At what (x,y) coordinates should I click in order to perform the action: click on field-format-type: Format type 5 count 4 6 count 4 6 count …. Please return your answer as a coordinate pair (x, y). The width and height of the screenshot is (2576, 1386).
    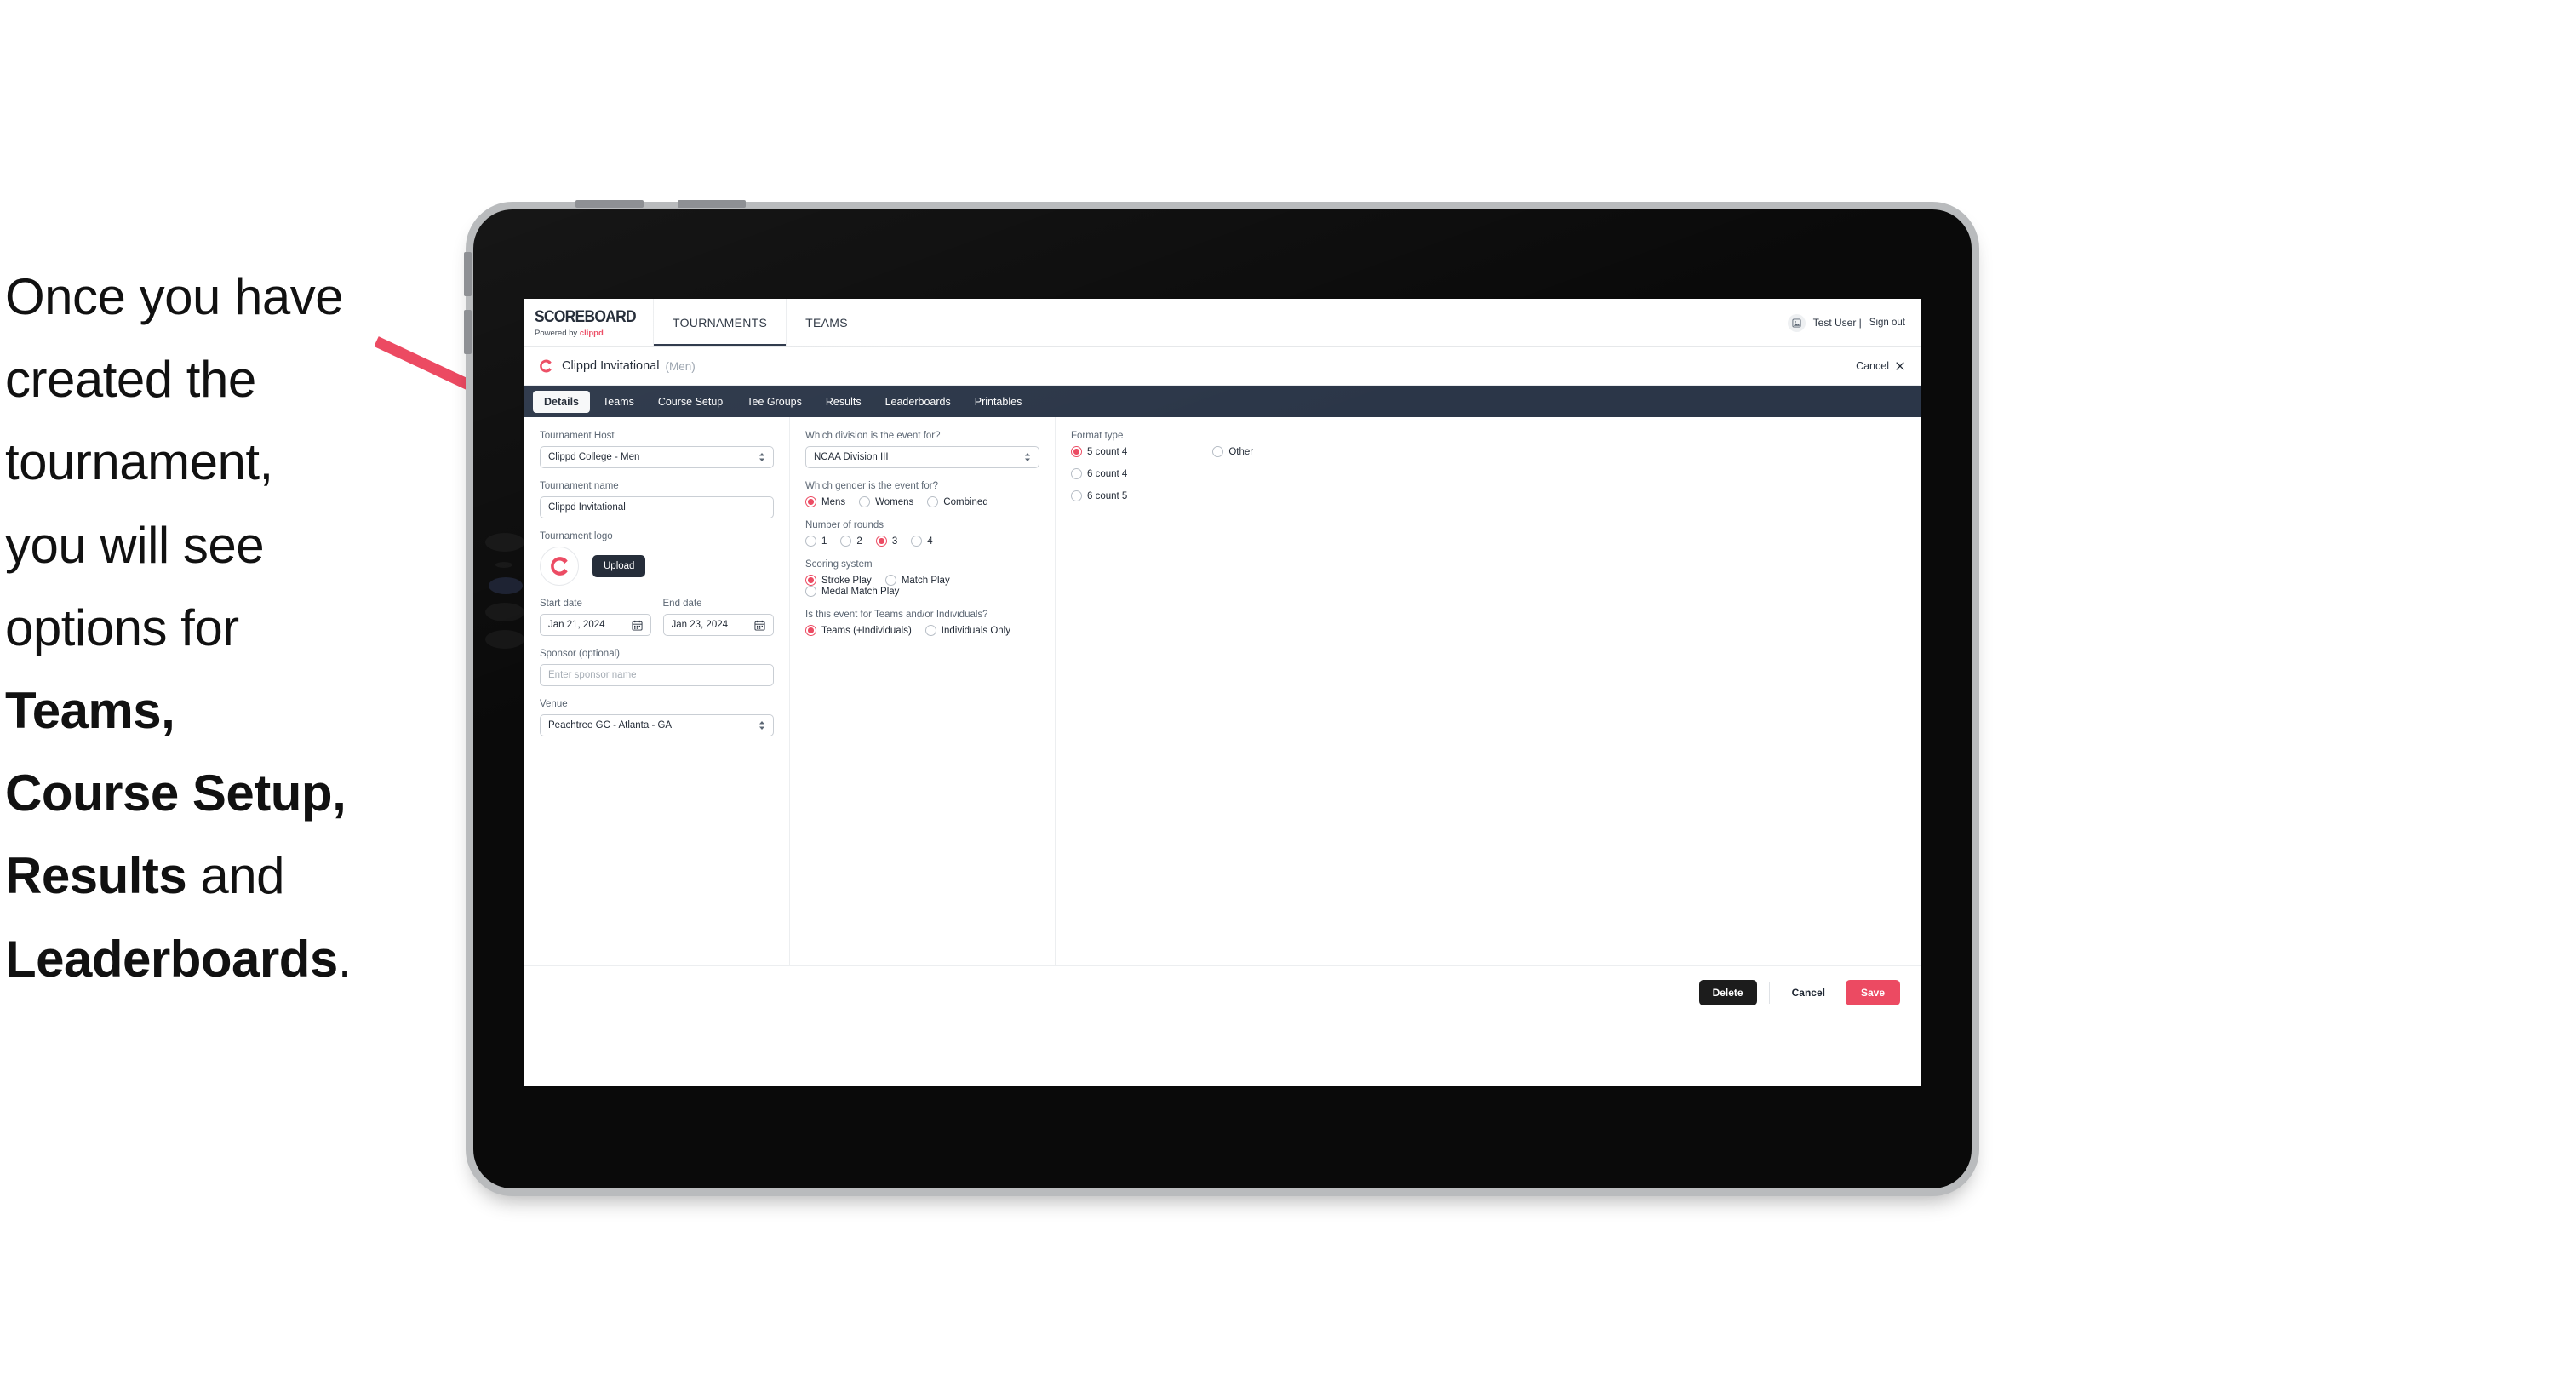
    Looking at the image, I should click on (1488, 466).